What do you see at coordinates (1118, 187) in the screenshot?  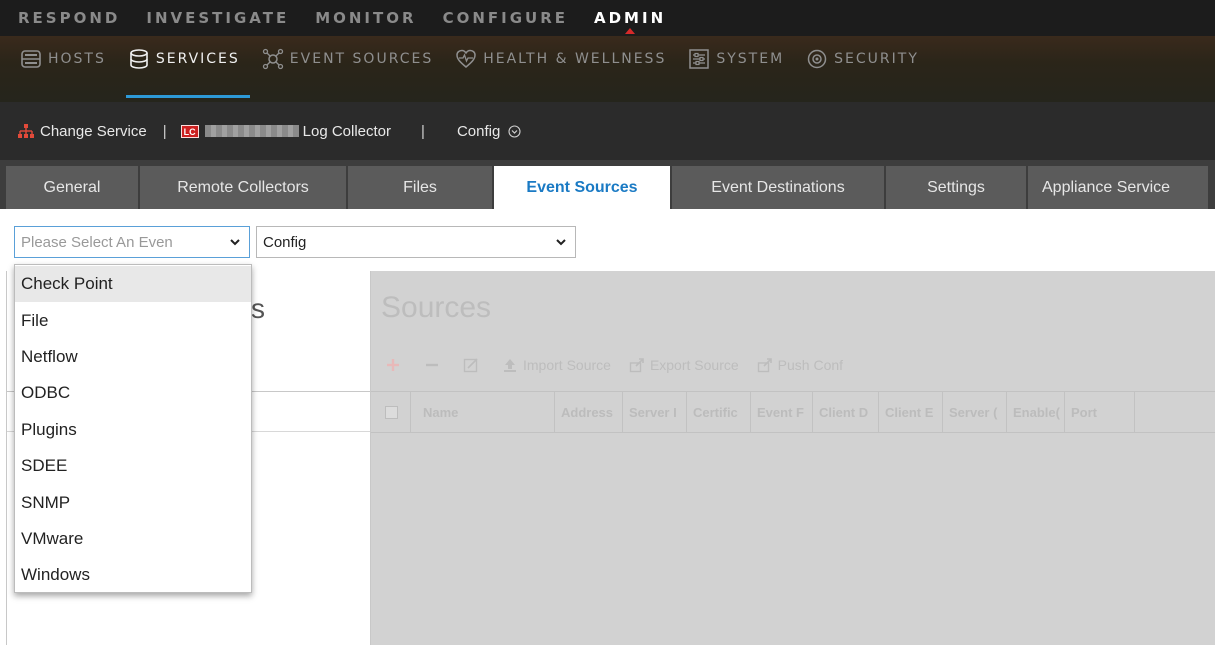 I see `tab-appliance-service: Appliance Service` at bounding box center [1118, 187].